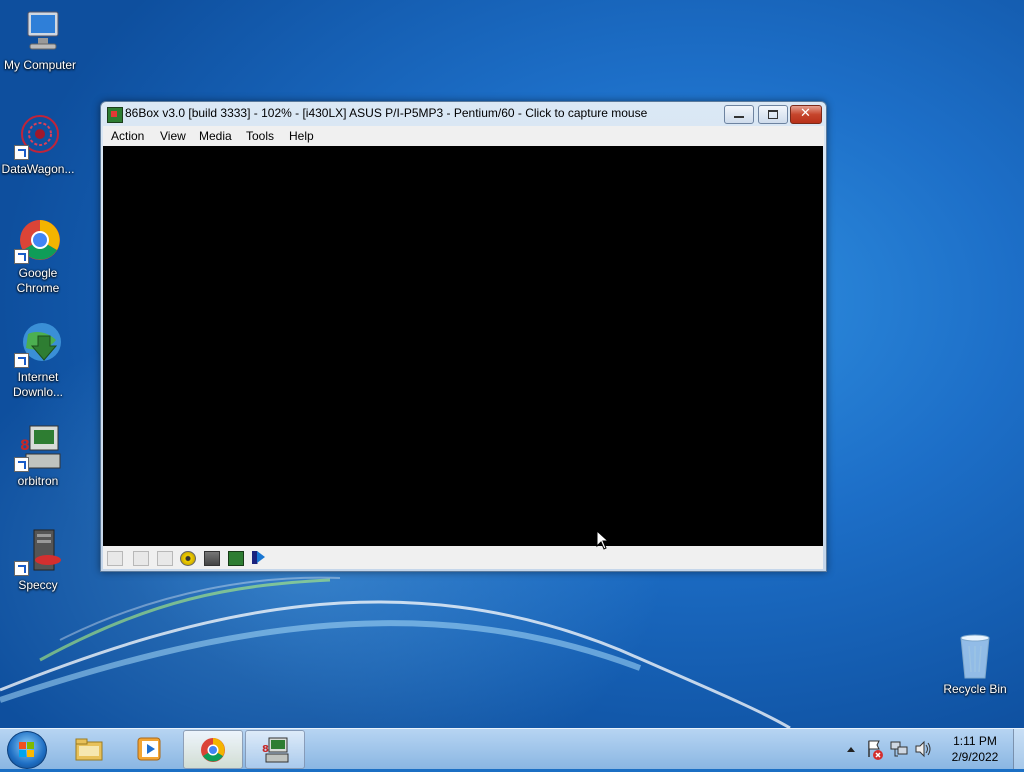 This screenshot has height=772, width=1024. What do you see at coordinates (259, 557) in the screenshot?
I see `sound-icon` at bounding box center [259, 557].